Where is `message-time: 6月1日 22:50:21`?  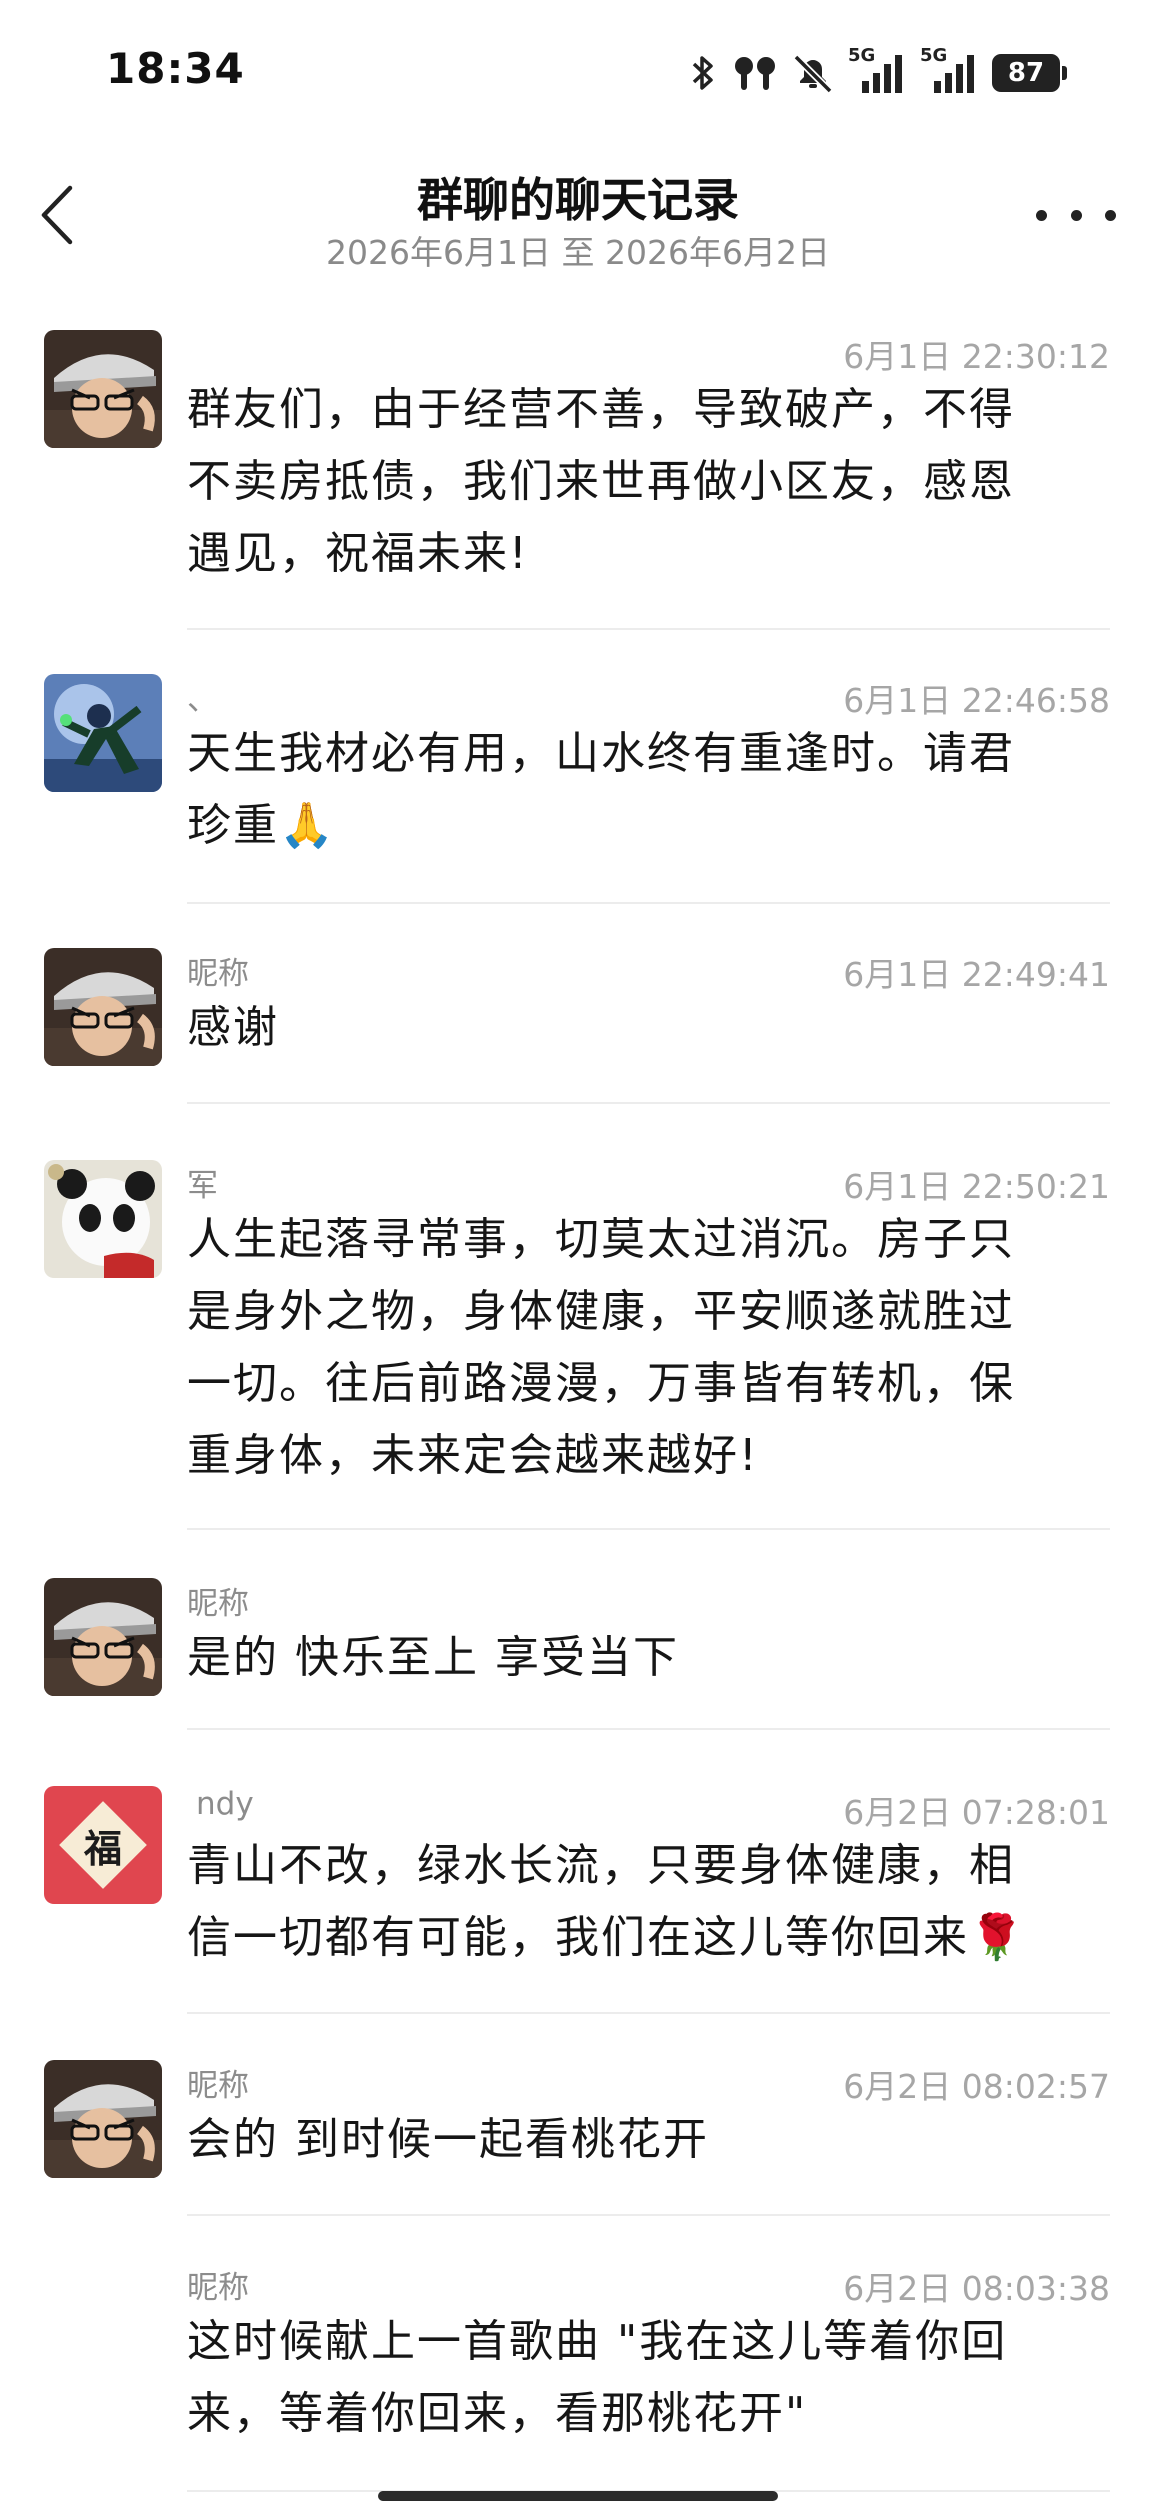 message-time: 6月1日 22:50:21 is located at coordinates (976, 1186).